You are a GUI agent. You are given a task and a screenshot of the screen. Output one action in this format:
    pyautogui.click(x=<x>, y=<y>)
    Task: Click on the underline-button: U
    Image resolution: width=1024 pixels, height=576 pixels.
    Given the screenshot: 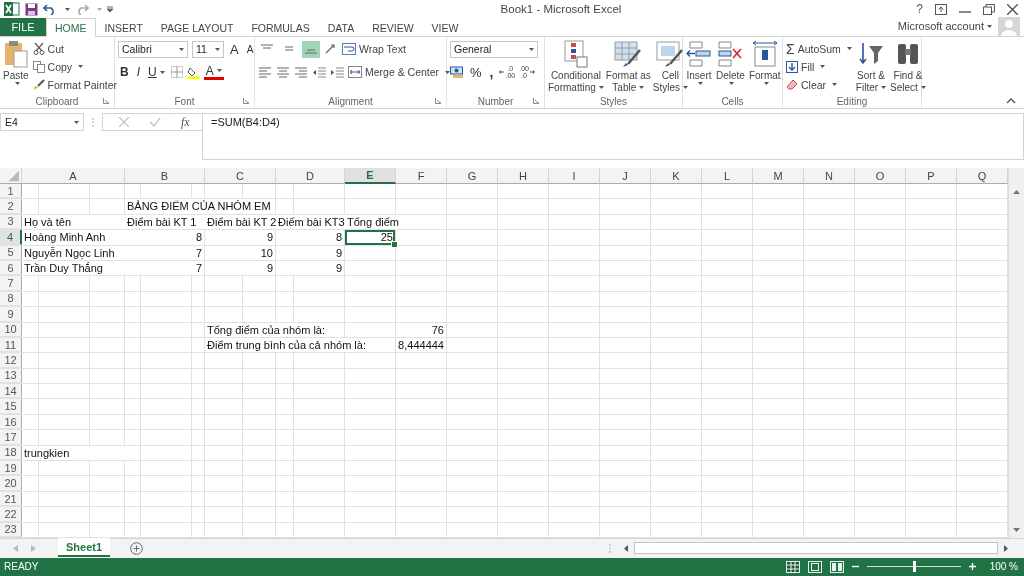 What is the action you would take?
    pyautogui.click(x=156, y=72)
    